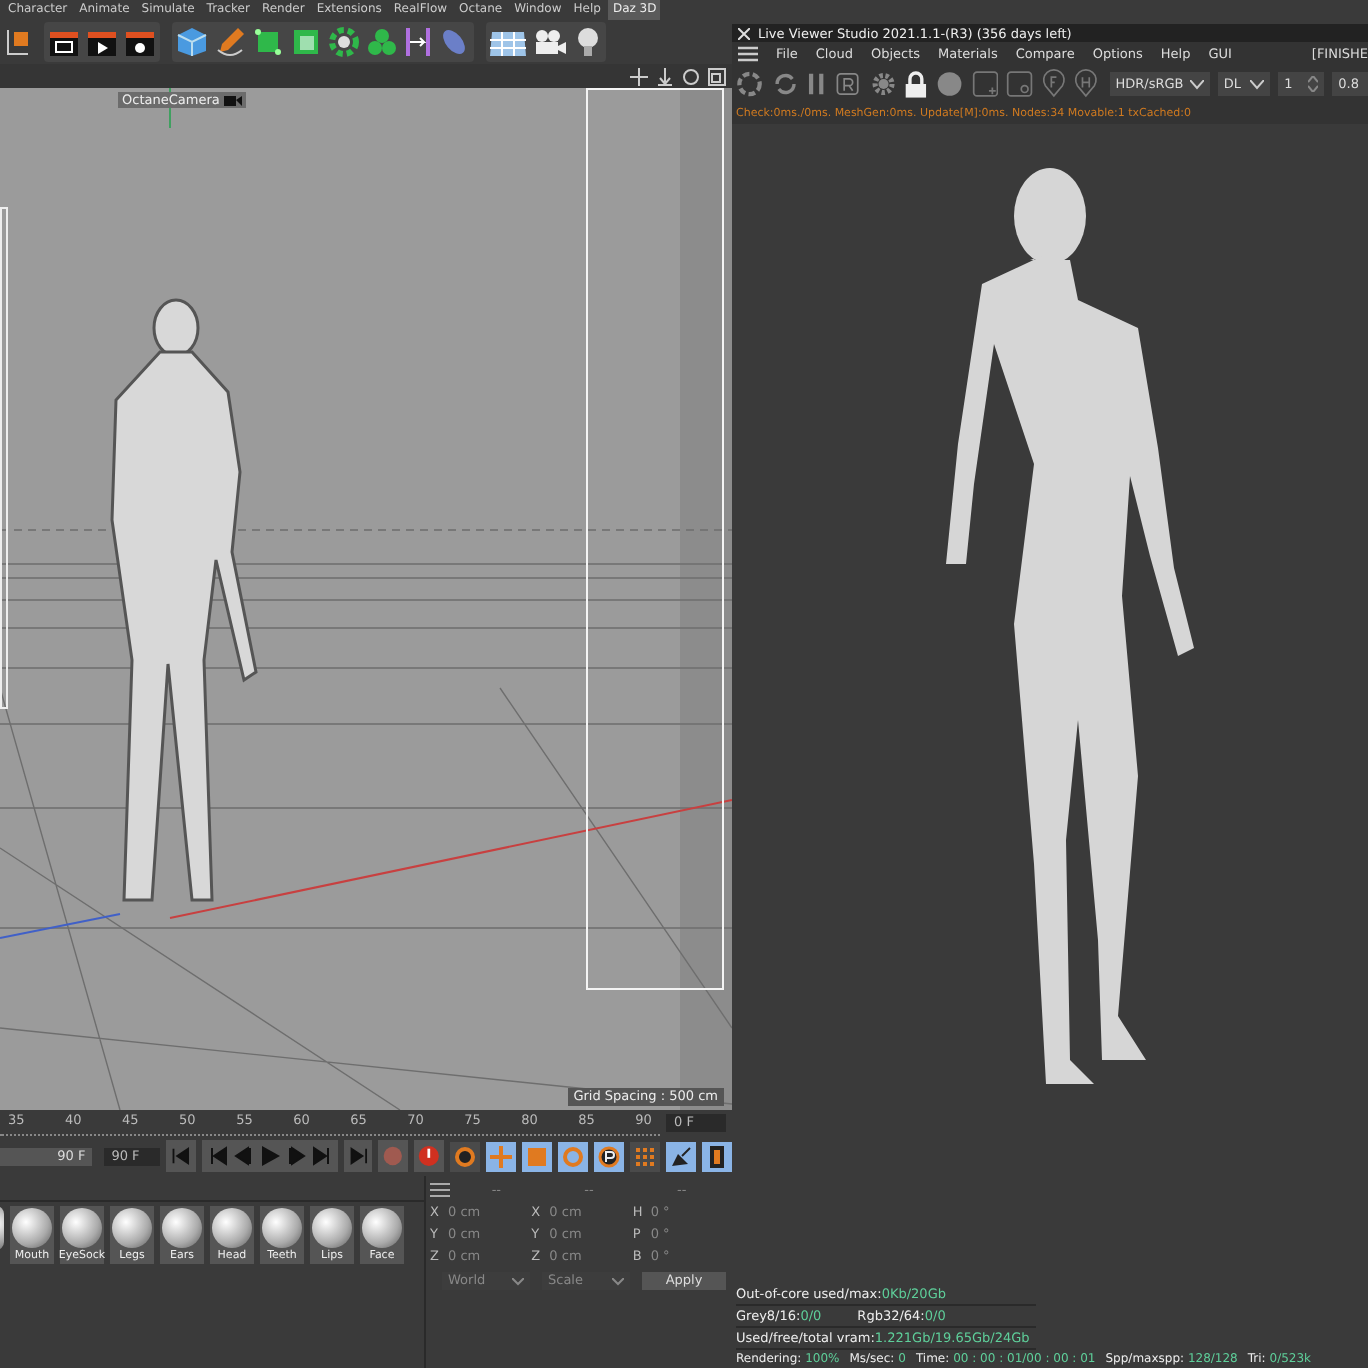 This screenshot has height=1368, width=1368. Describe the element at coordinates (18, 42) in the screenshot. I see `axis-corner-icon` at that location.